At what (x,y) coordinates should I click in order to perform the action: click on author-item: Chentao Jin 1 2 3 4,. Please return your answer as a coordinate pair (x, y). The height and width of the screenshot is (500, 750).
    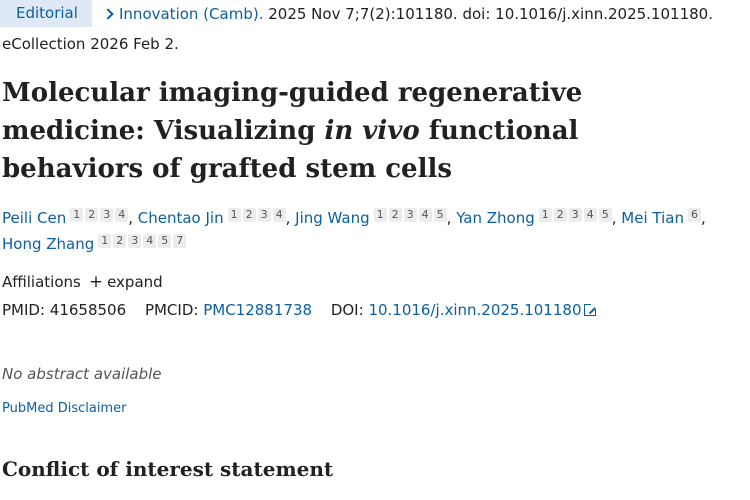
    Looking at the image, I should click on (217, 217).